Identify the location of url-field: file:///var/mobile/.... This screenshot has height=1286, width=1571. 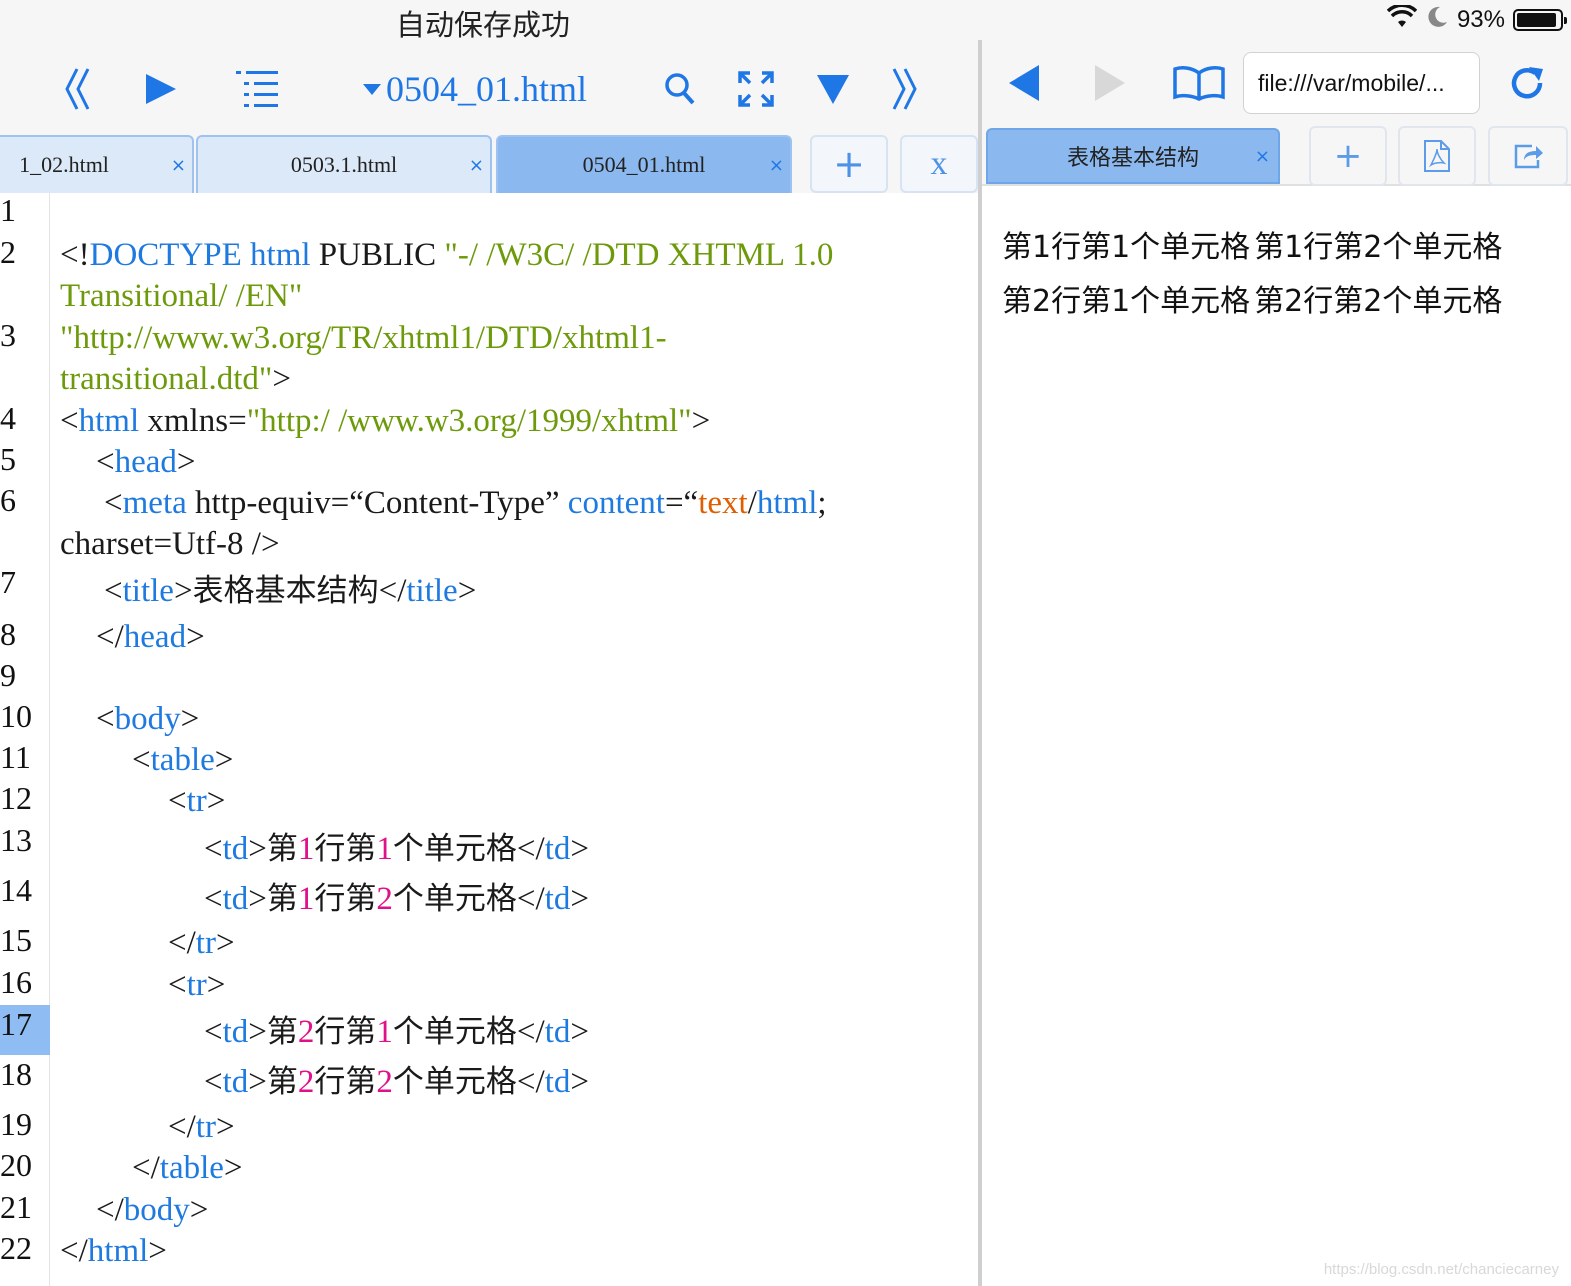
(1361, 83).